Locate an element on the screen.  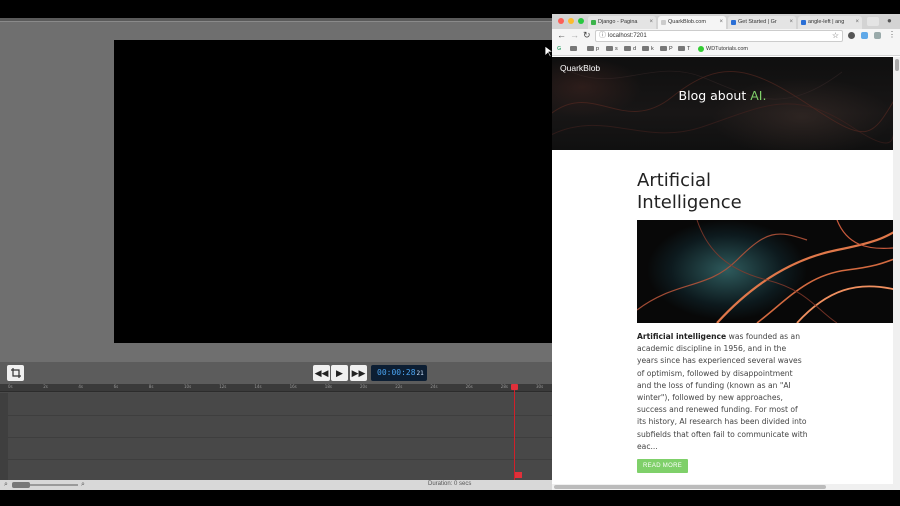
google-icon: G is located at coordinates (559, 49).